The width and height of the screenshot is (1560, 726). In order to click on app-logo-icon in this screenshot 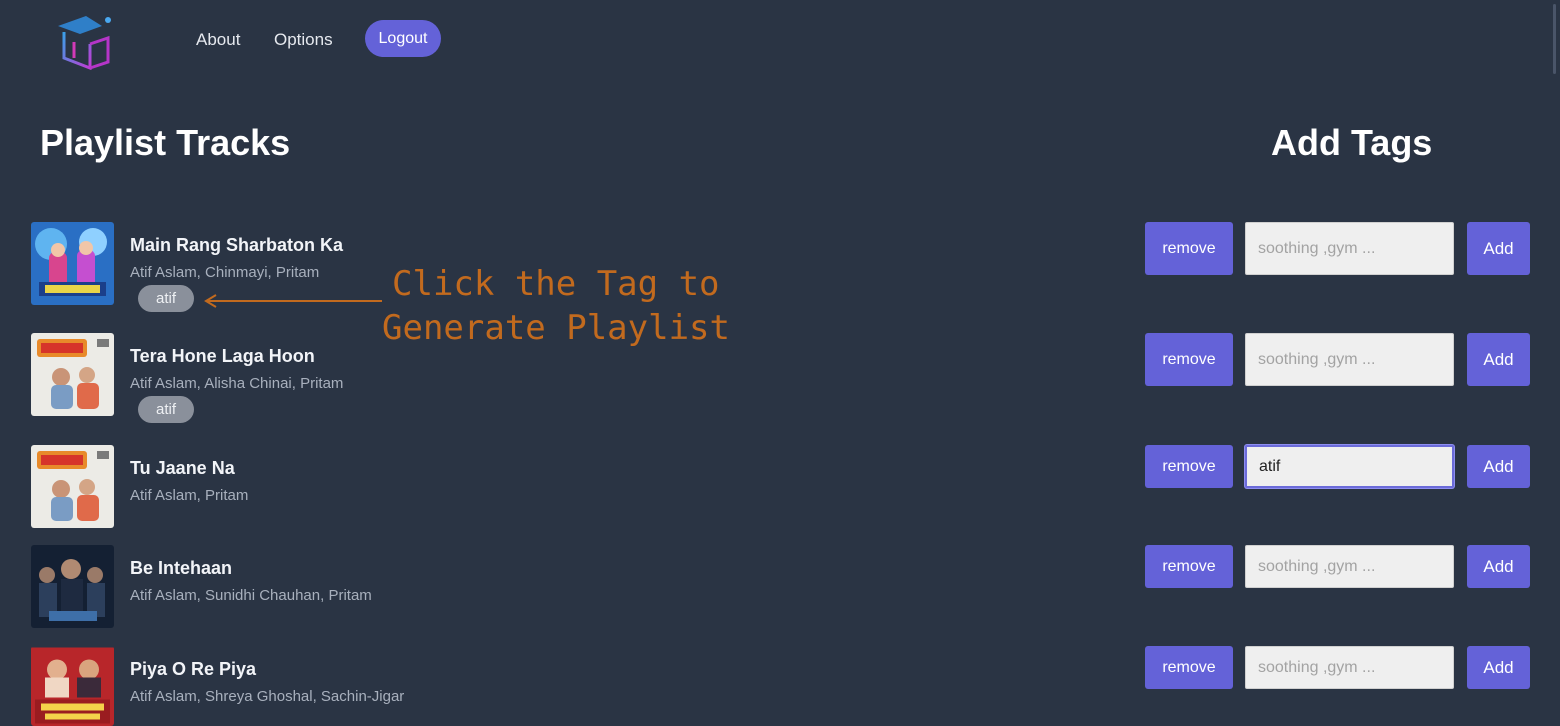, I will do `click(83, 41)`.